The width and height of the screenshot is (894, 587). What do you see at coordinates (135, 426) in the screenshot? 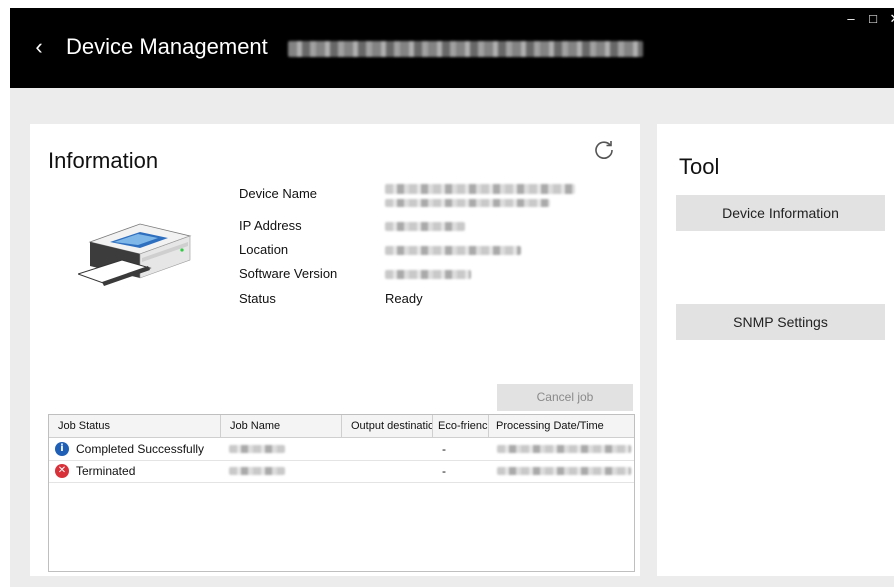
I see `column-job-status: Job Status` at bounding box center [135, 426].